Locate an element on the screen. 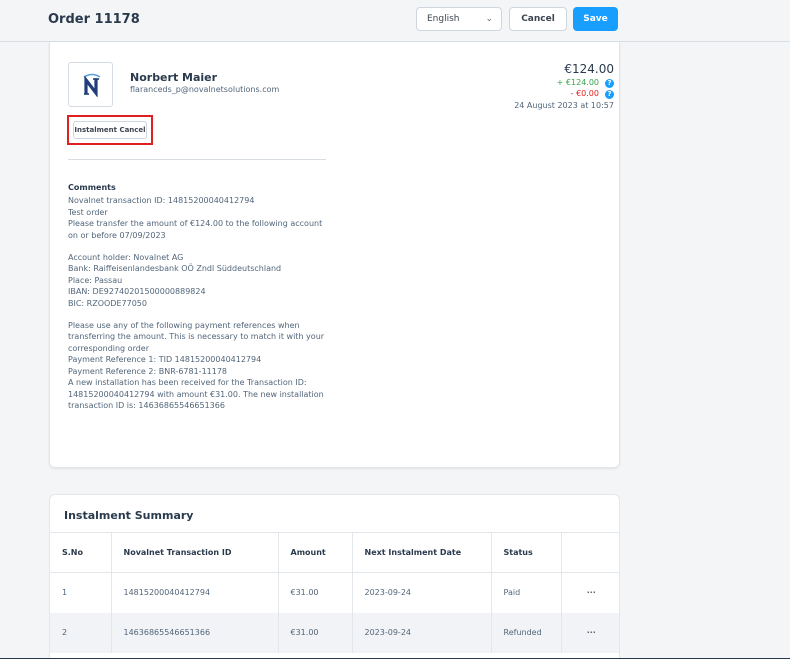 This screenshot has width=790, height=659. cell-sno: 1 is located at coordinates (81, 592).